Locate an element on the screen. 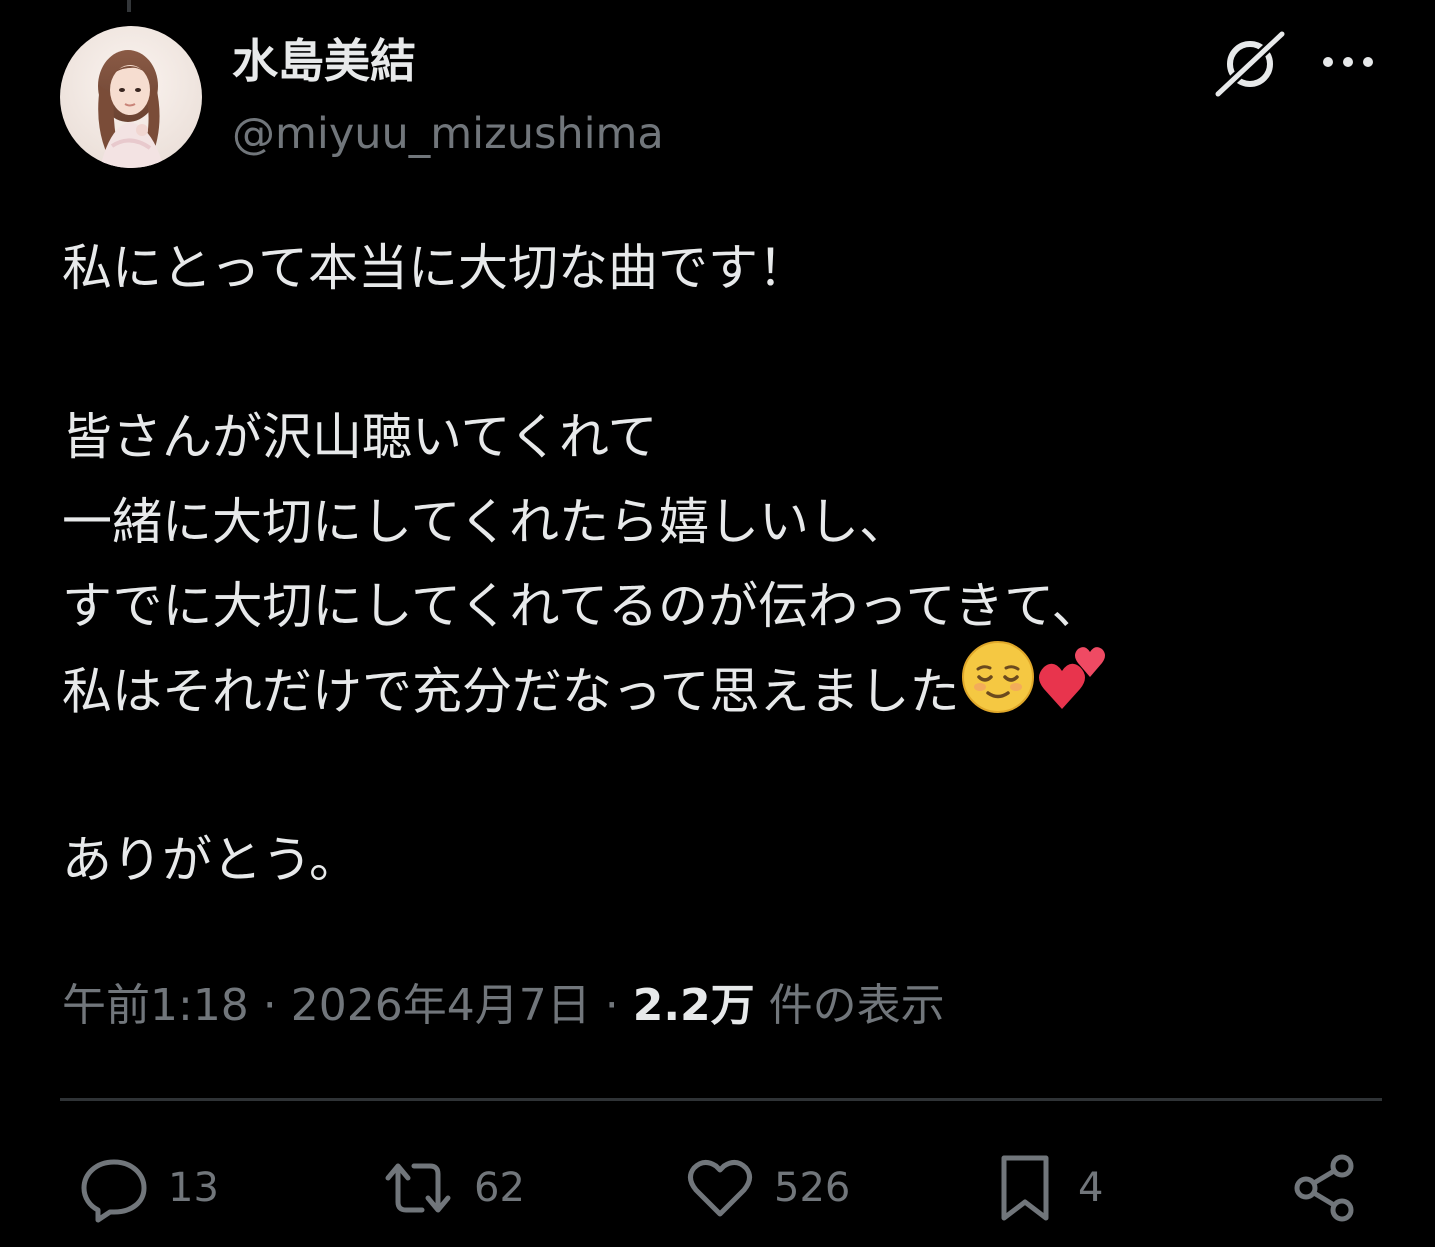 The image size is (1435, 1247). views-label: 件の表示 is located at coordinates (850, 1005).